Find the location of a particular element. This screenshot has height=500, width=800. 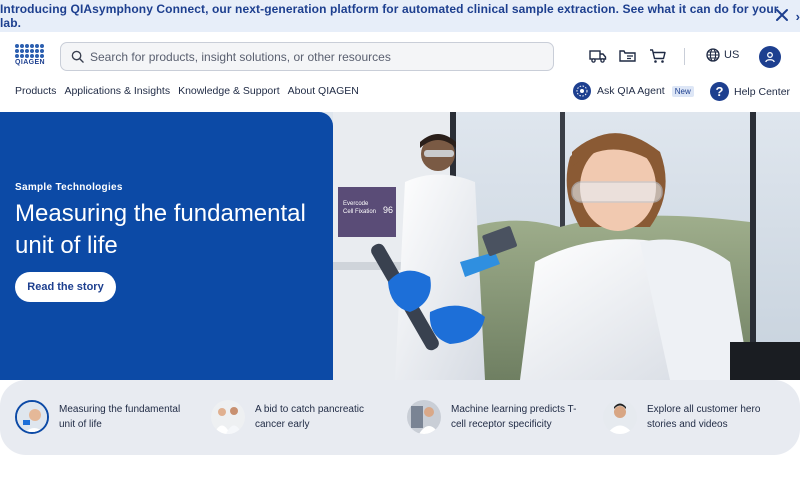

region-label: US is located at coordinates (732, 55).